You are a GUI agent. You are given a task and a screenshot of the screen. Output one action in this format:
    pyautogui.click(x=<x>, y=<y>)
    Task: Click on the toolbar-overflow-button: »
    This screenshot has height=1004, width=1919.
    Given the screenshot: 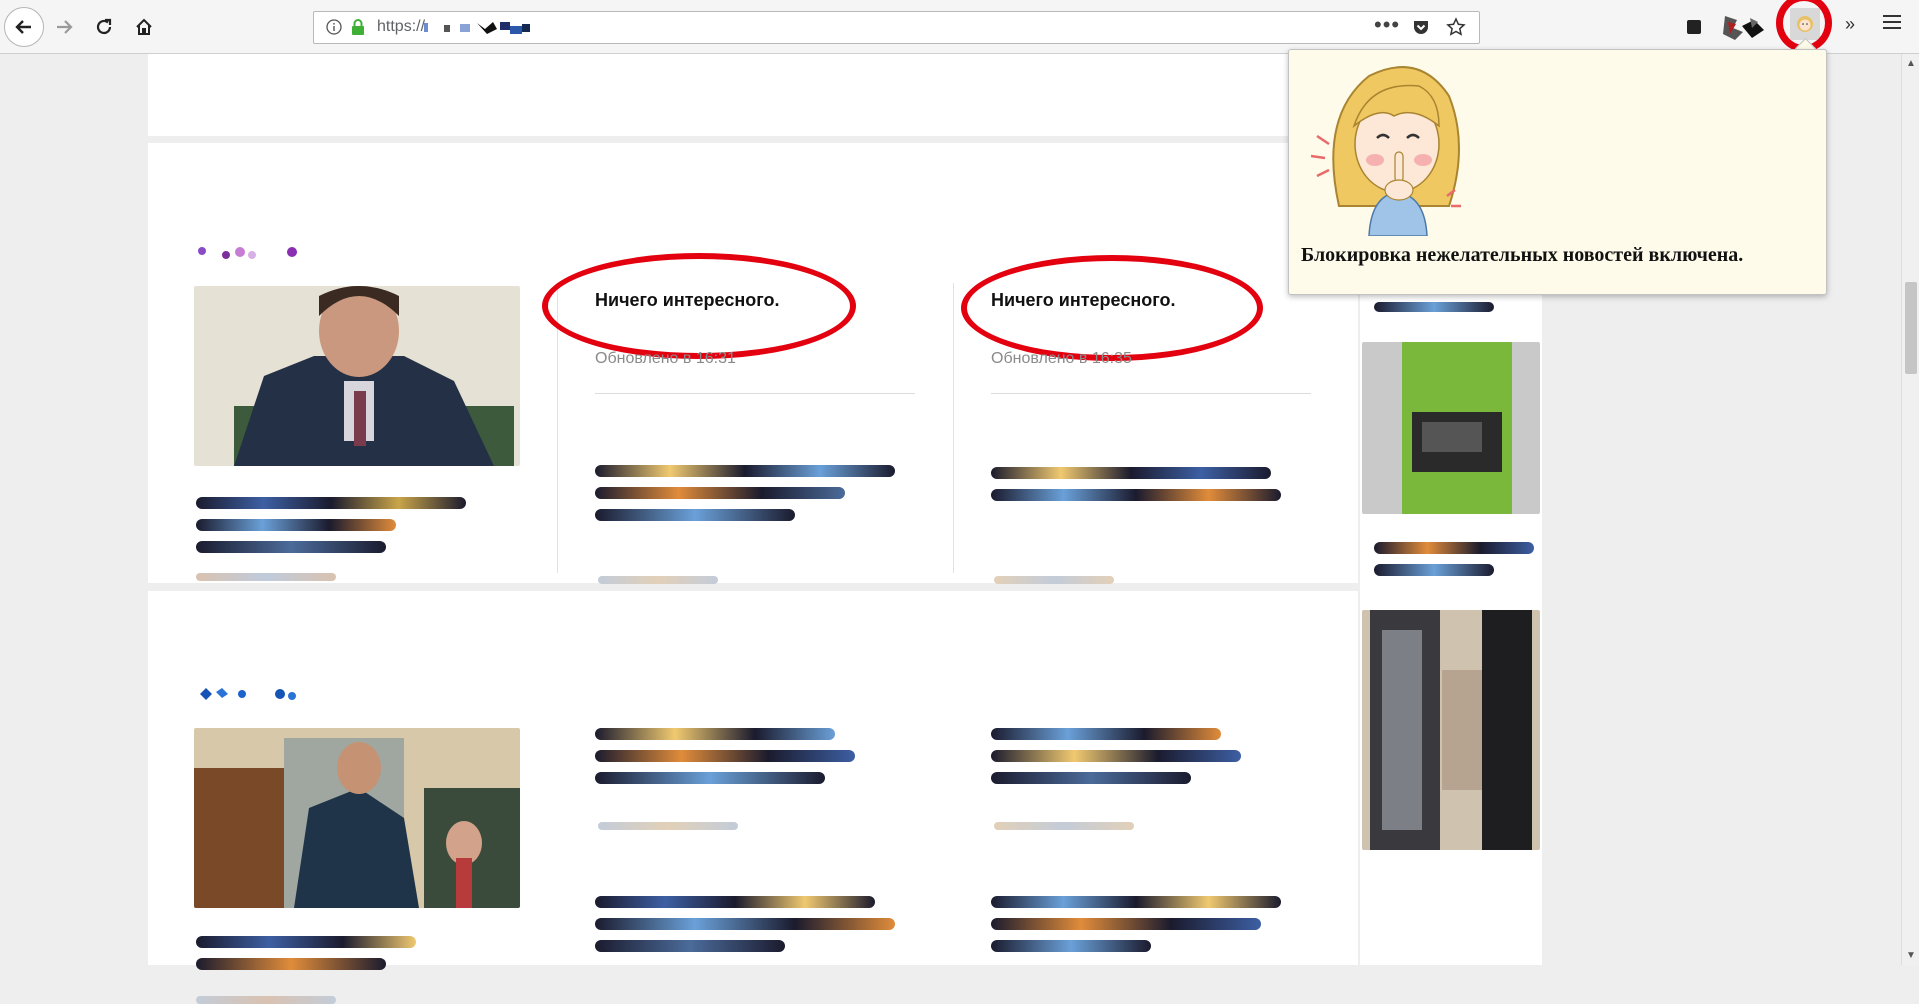 What is the action you would take?
    pyautogui.click(x=1850, y=24)
    